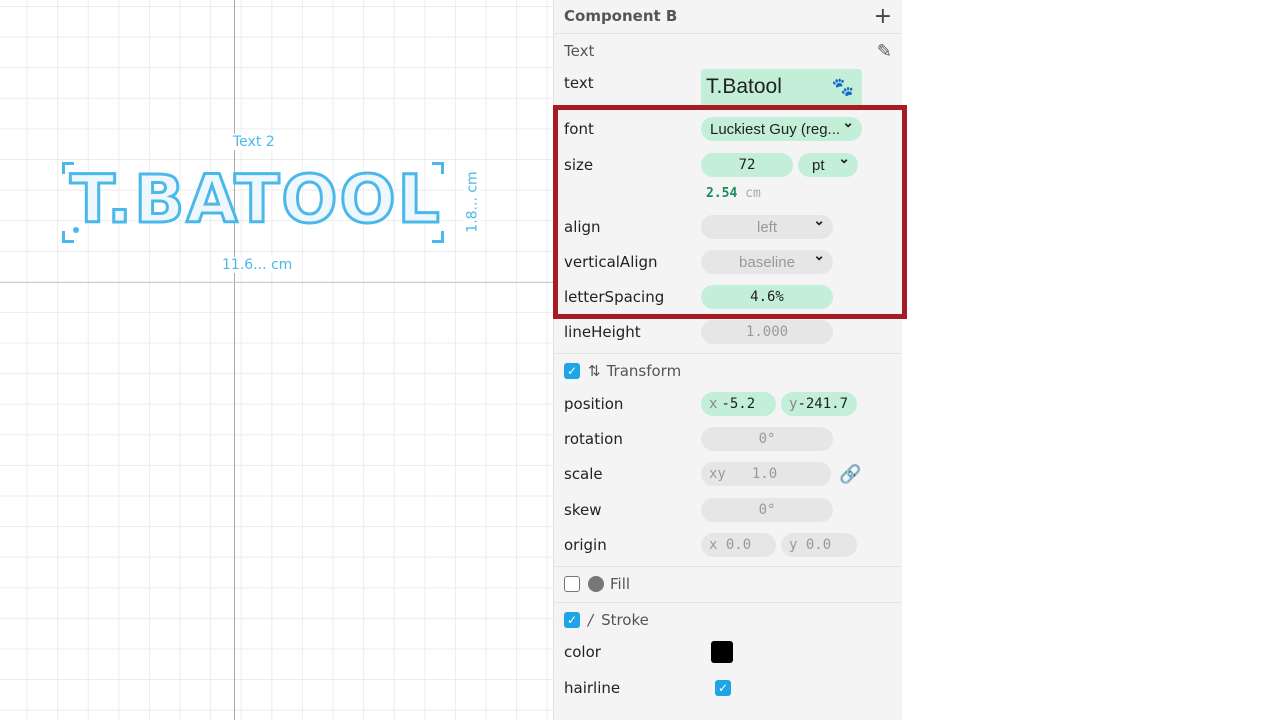 This screenshot has height=720, width=1280. I want to click on position-y-input: y -241.7, so click(819, 404).